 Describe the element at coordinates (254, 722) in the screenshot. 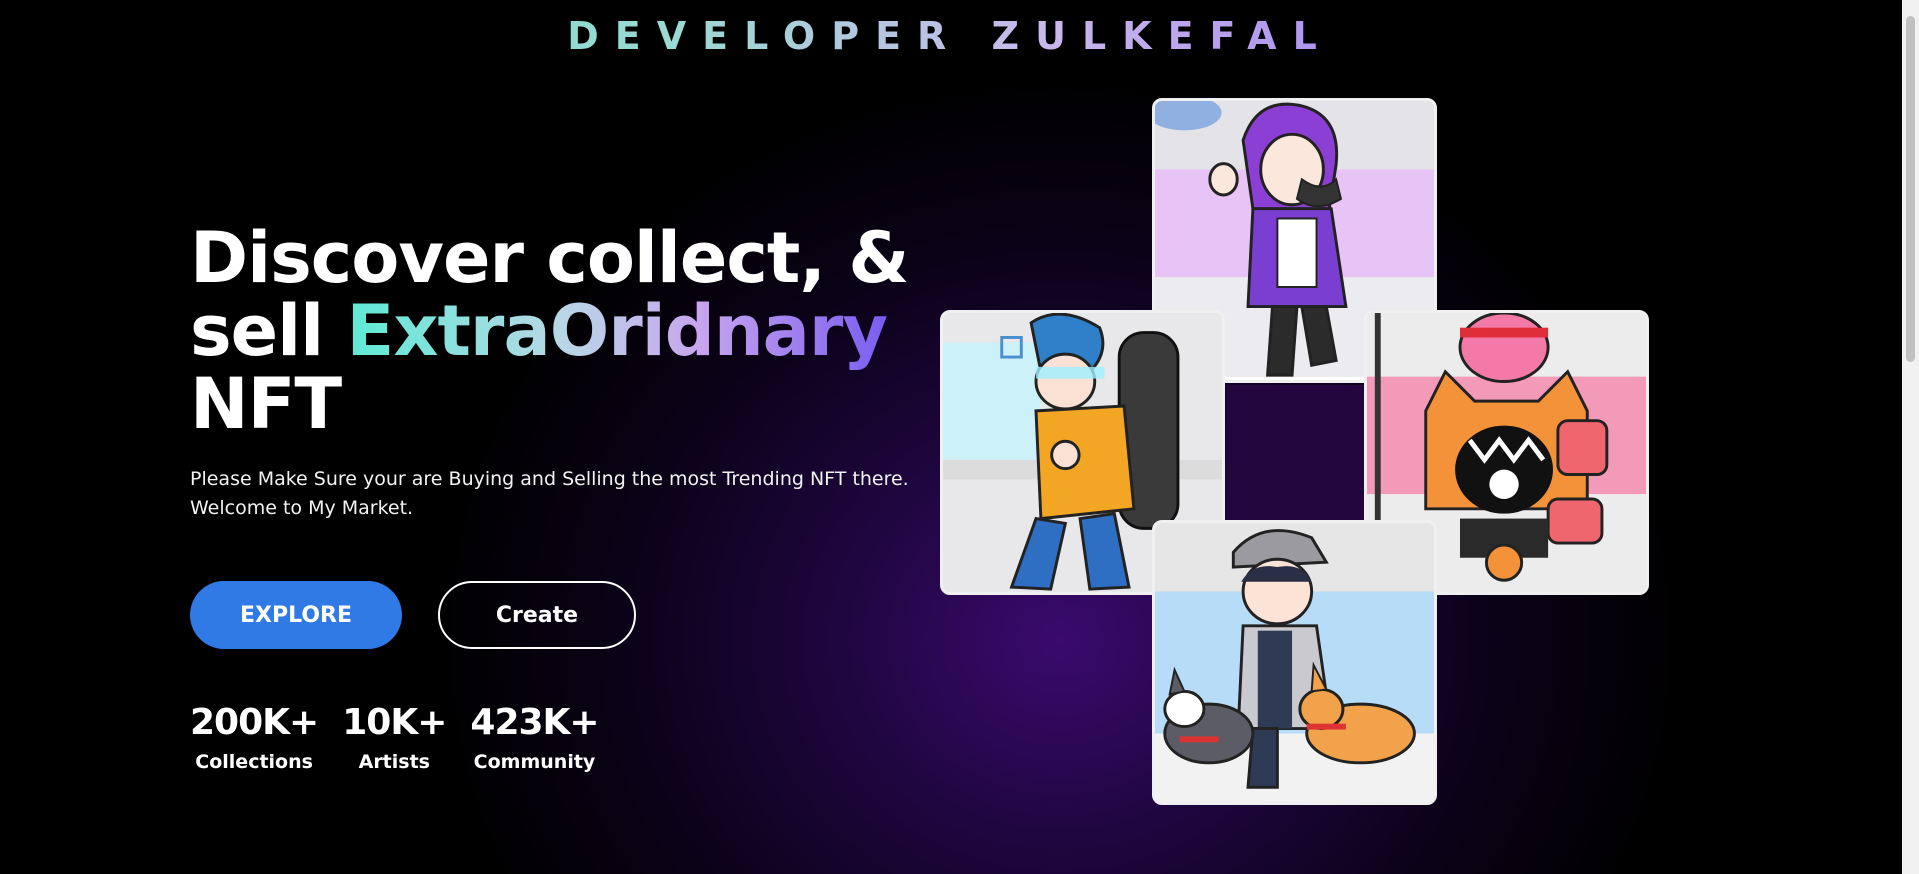

I see `stat-value: 200K+` at that location.